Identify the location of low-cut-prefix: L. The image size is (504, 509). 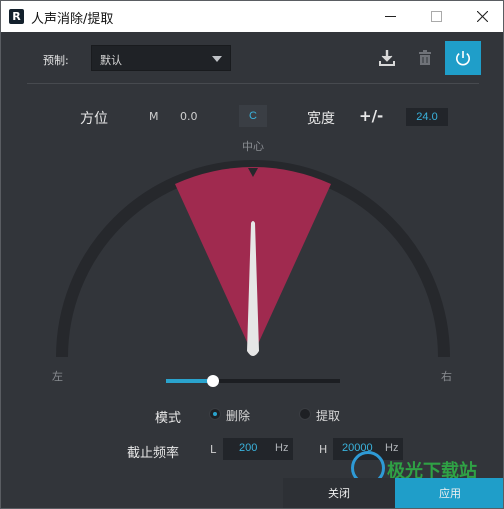
(213, 449).